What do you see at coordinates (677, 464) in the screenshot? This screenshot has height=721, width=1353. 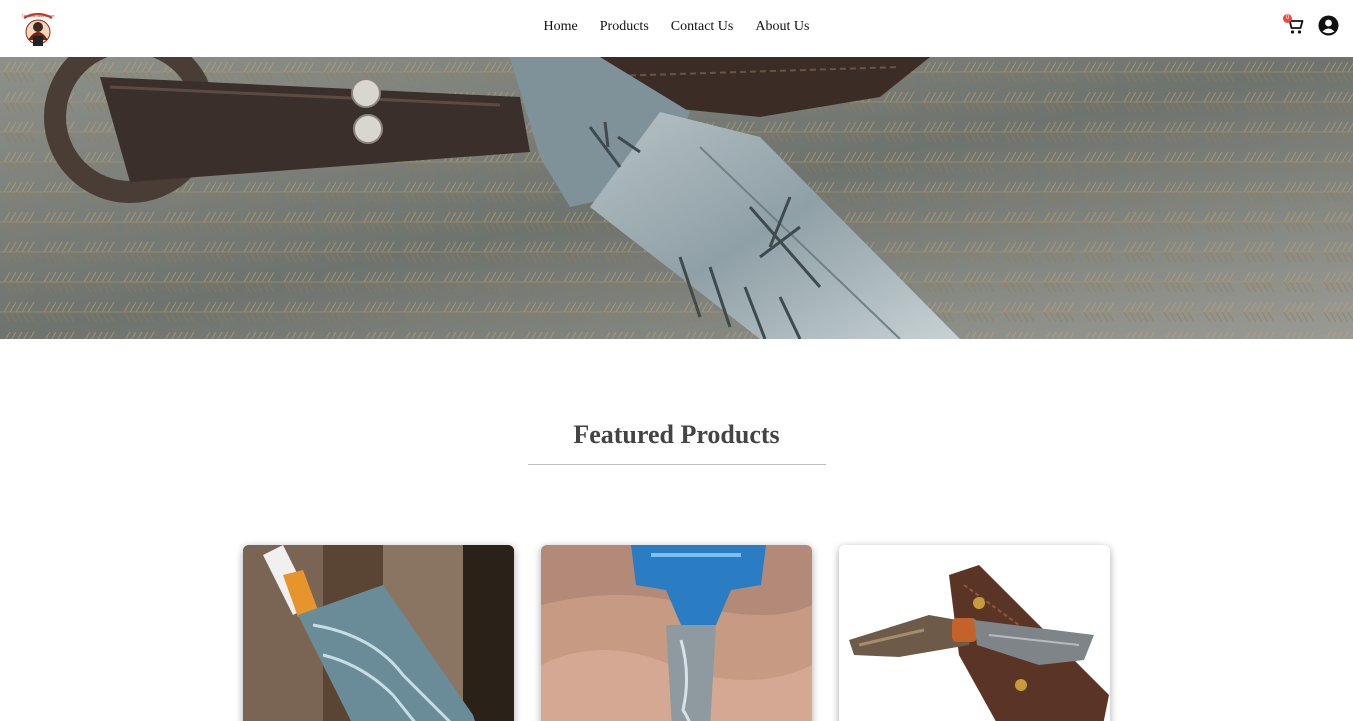 I see `section-divider` at bounding box center [677, 464].